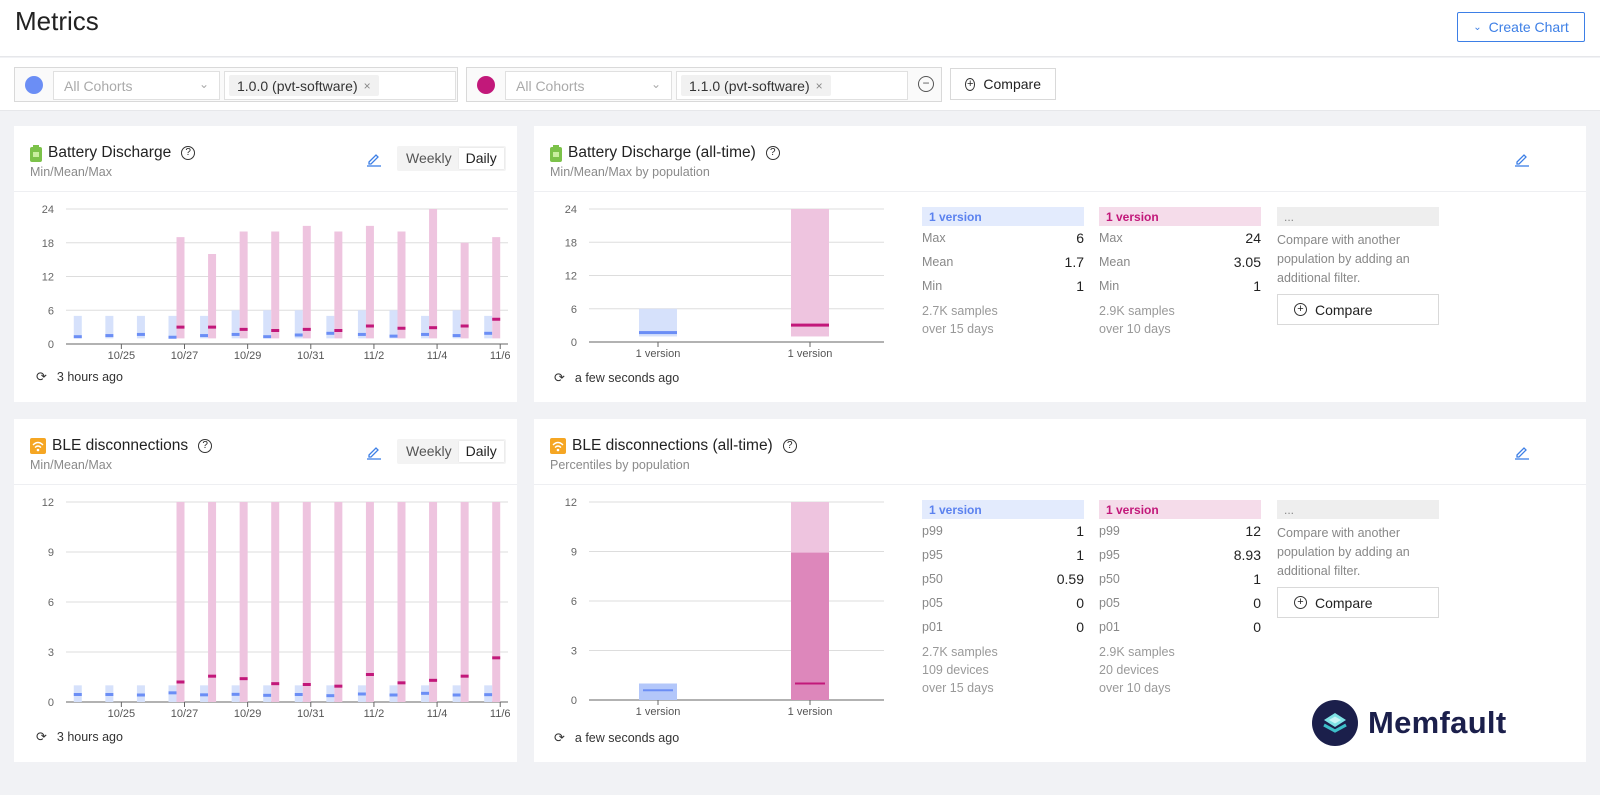  Describe the element at coordinates (1003, 555) in the screenshot. I see `stat-row: p95 1` at that location.